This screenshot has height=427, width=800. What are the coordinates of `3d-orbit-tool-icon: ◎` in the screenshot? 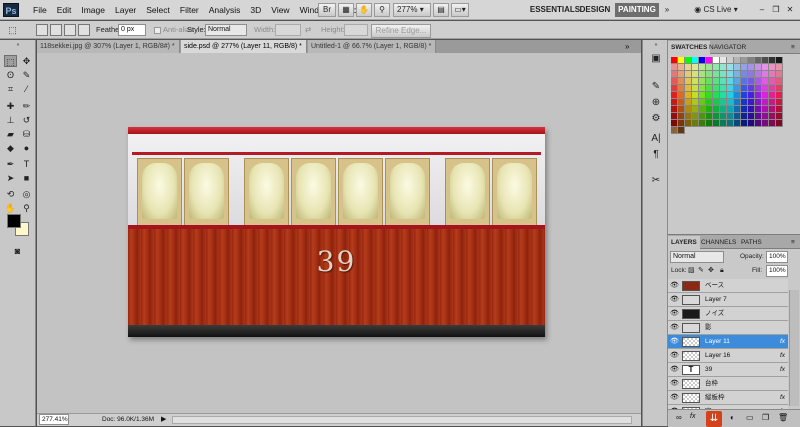 It's located at (26, 194).